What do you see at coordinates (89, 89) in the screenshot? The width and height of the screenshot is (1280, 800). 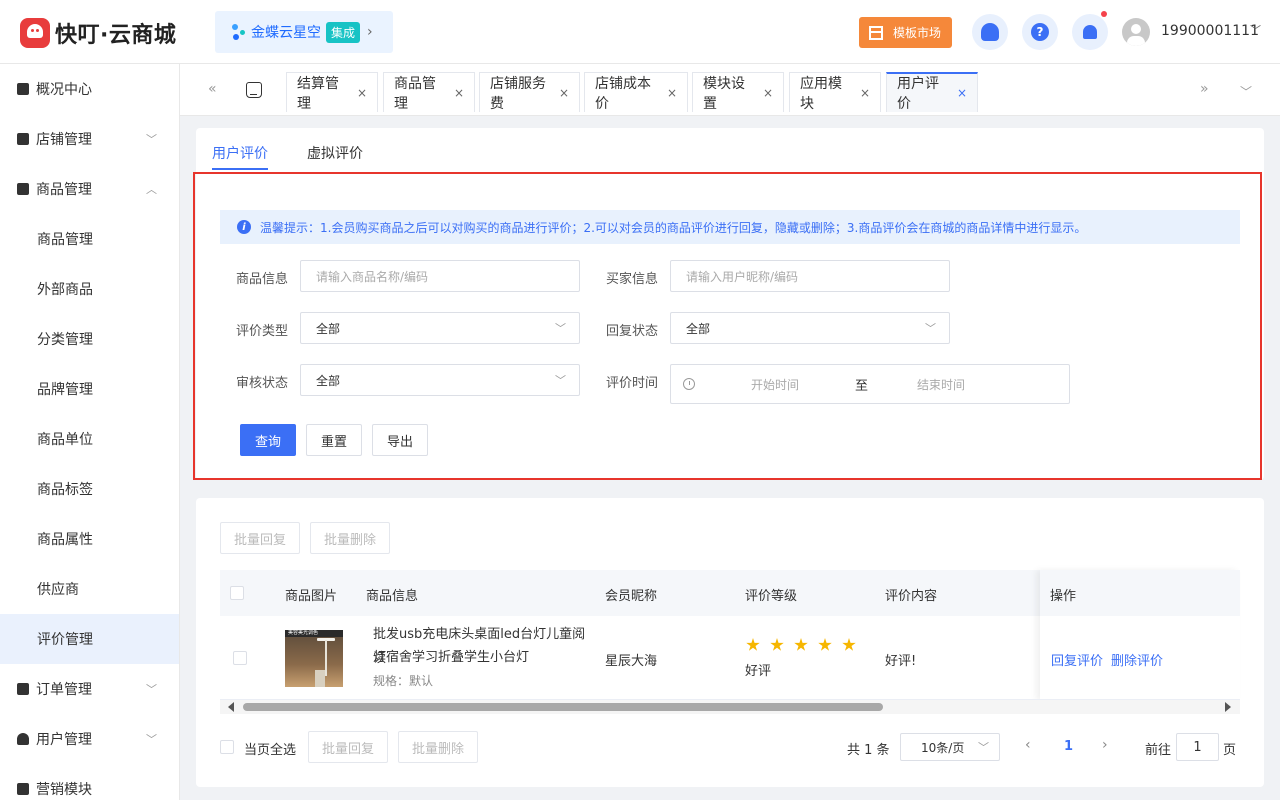 I see `sidebar-item-overview: 概况中心` at bounding box center [89, 89].